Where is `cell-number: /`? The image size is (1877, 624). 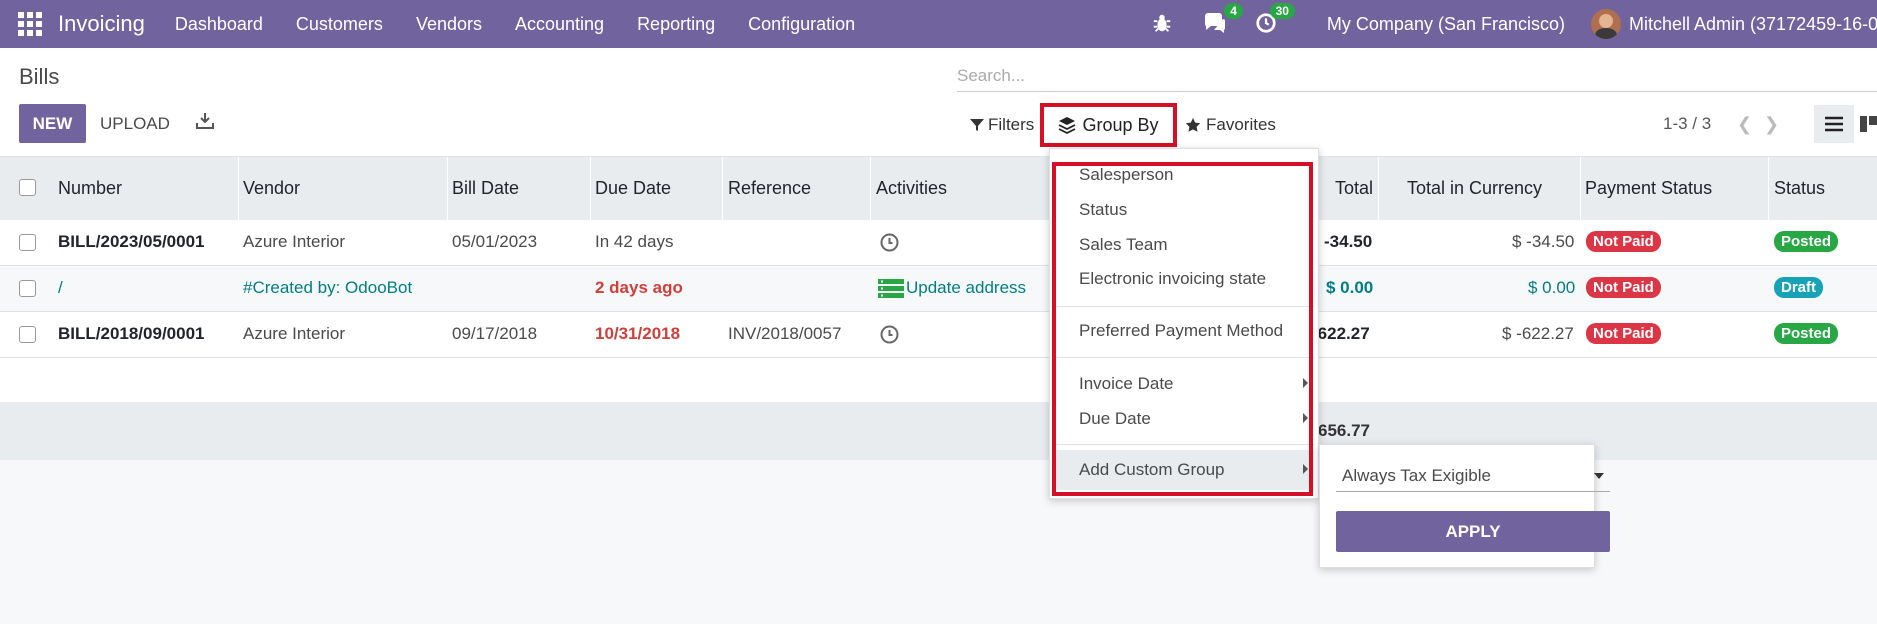
cell-number: / is located at coordinates (60, 287).